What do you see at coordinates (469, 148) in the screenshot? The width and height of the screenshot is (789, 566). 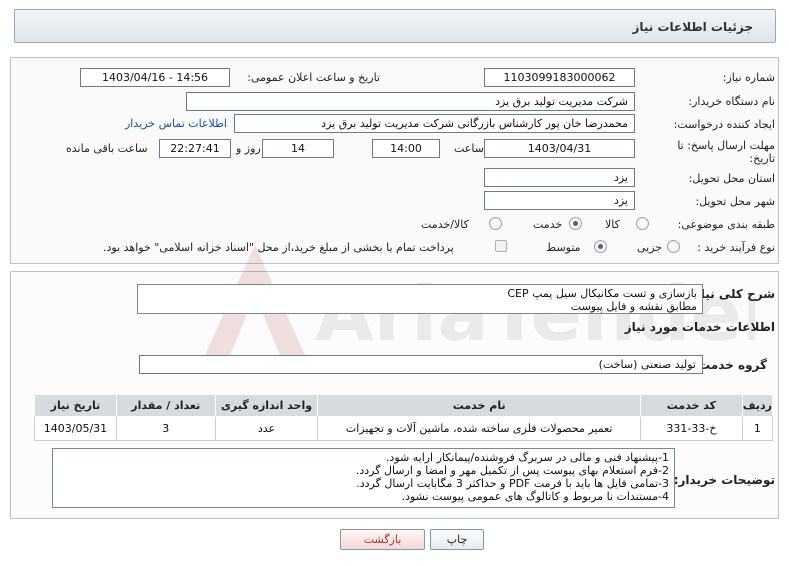 I see `deadline-time-label: ساعت` at bounding box center [469, 148].